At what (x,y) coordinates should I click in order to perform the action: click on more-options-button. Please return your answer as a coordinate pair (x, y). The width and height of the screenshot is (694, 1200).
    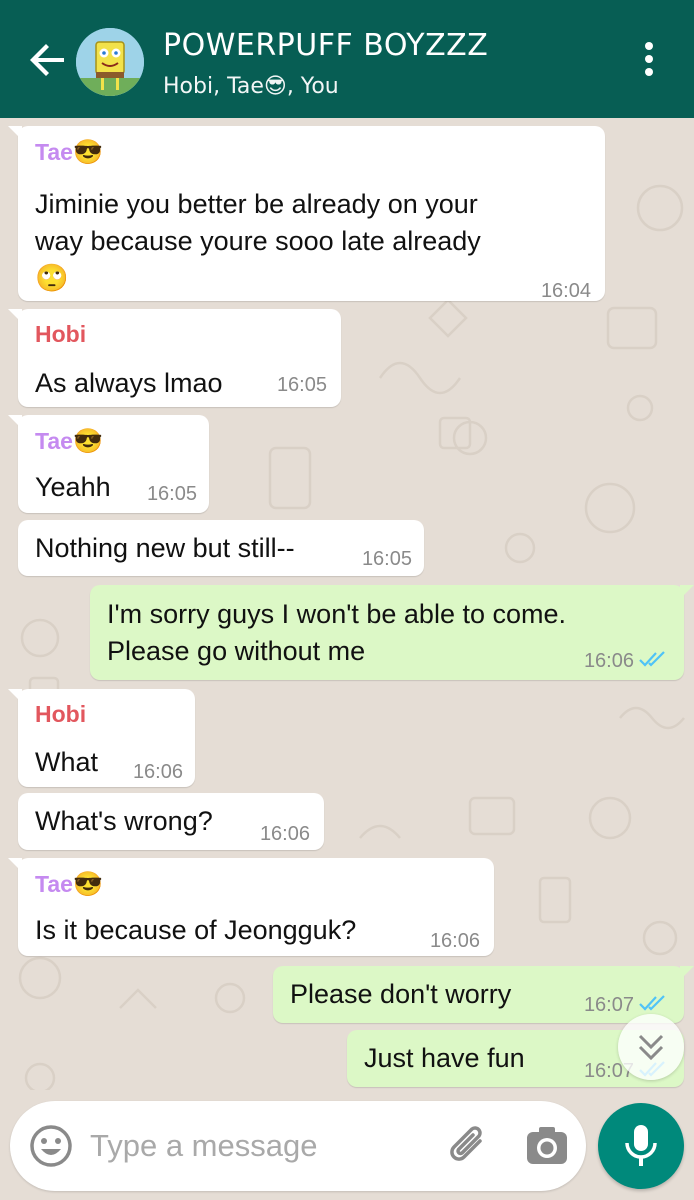
    Looking at the image, I should click on (649, 62).